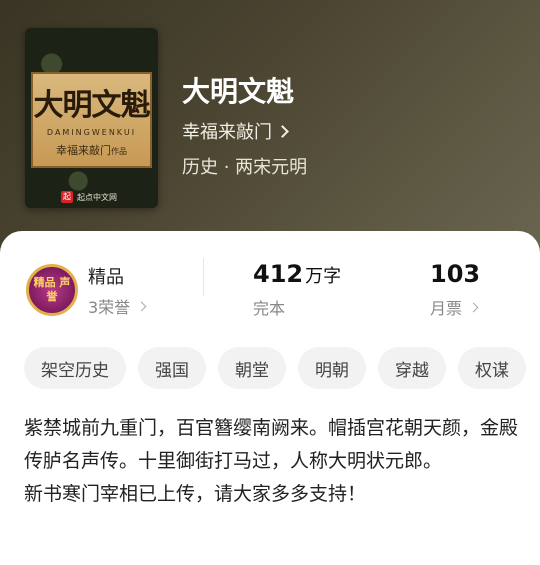 This screenshot has width=540, height=565. I want to click on book-cover: 大明文魁 DAMINGWENKUI 幸福来敲门作品 起 起点中文网, so click(91, 118).